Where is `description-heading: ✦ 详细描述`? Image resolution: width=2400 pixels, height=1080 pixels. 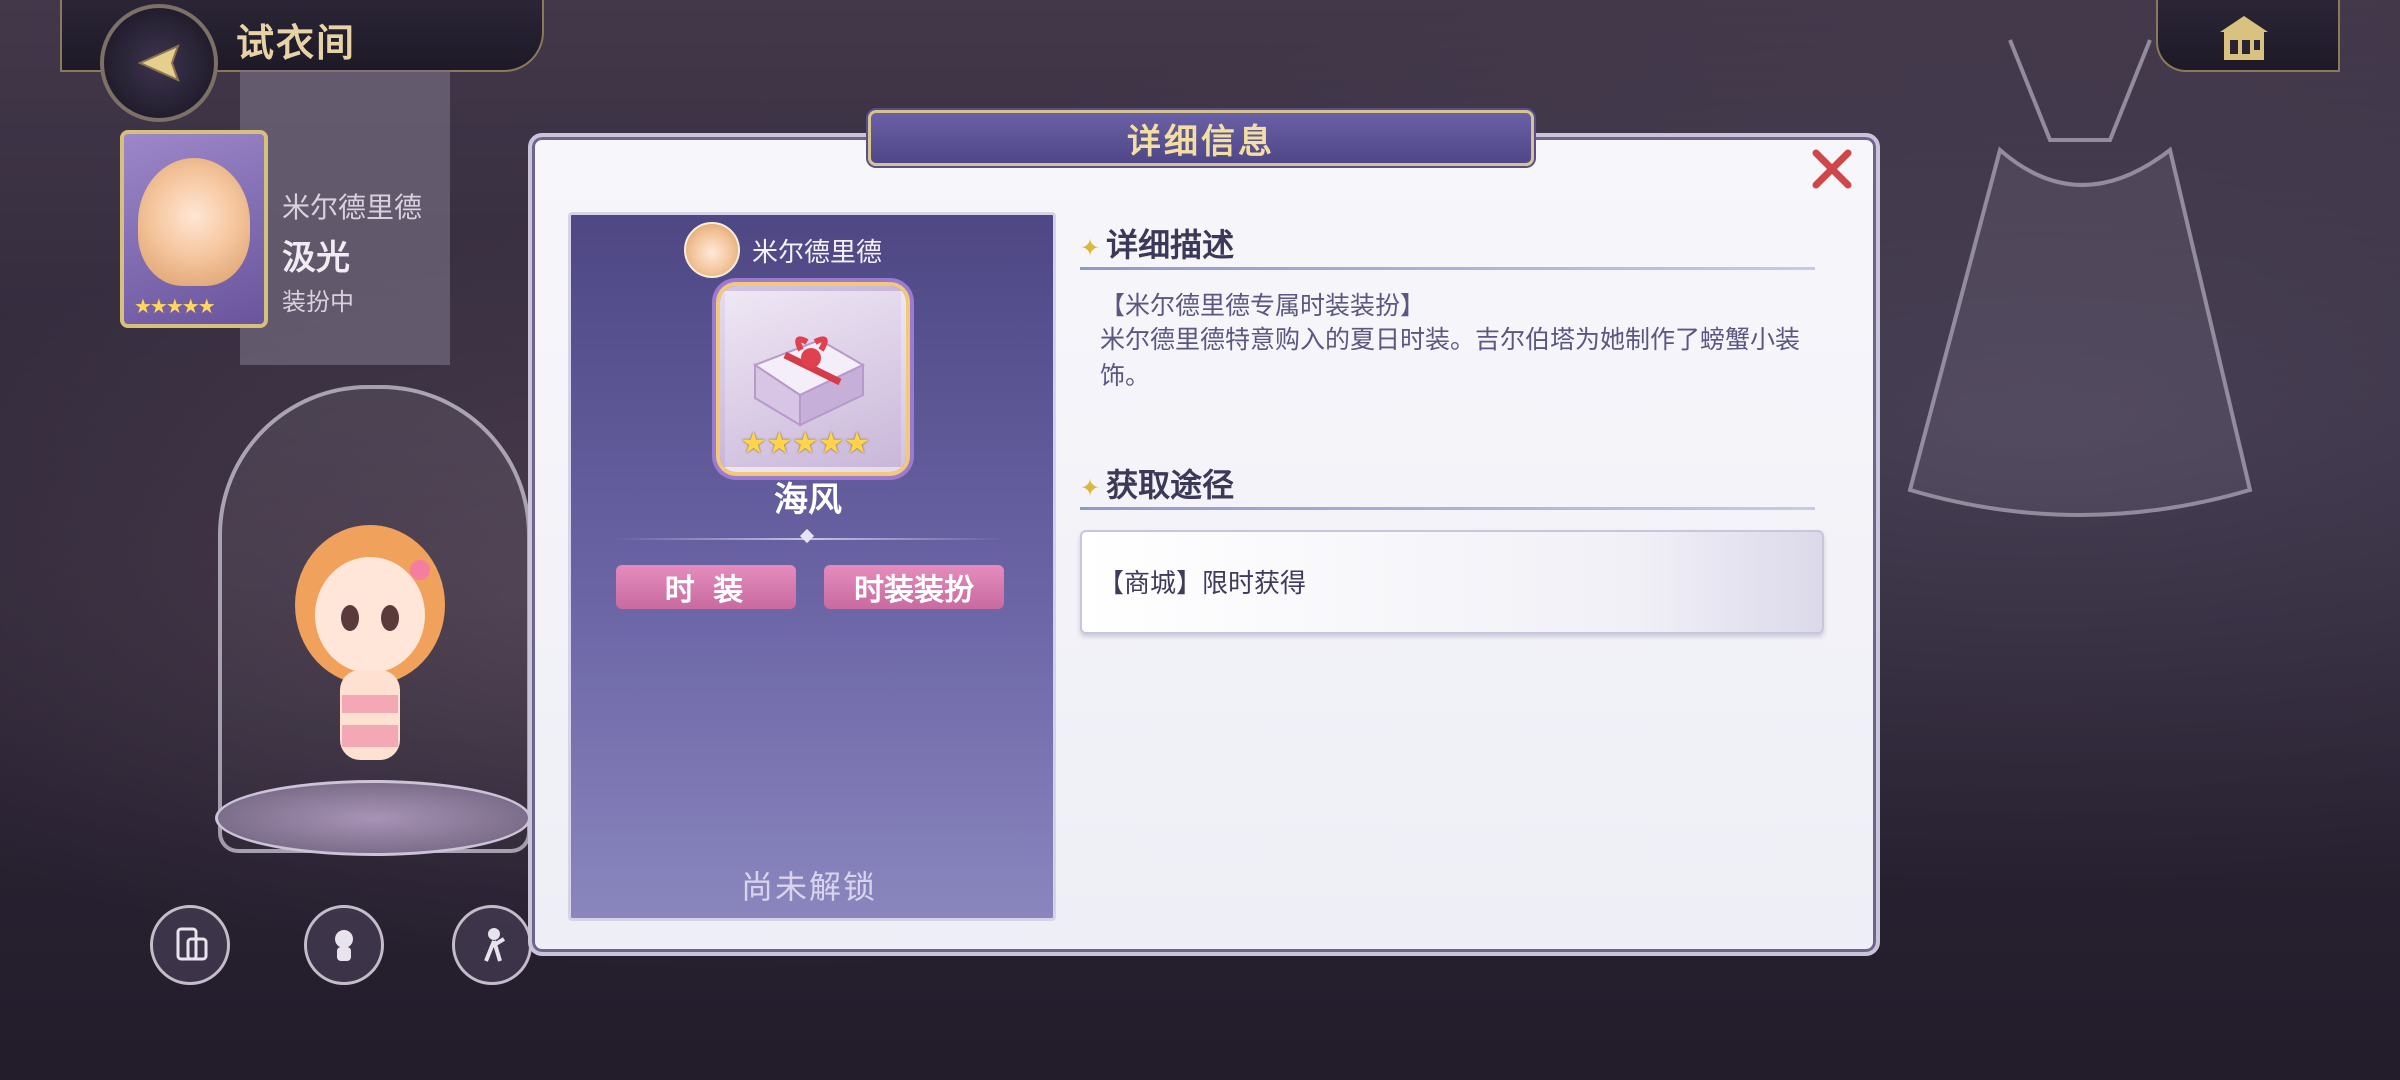 description-heading: ✦ 详细描述 is located at coordinates (1157, 243).